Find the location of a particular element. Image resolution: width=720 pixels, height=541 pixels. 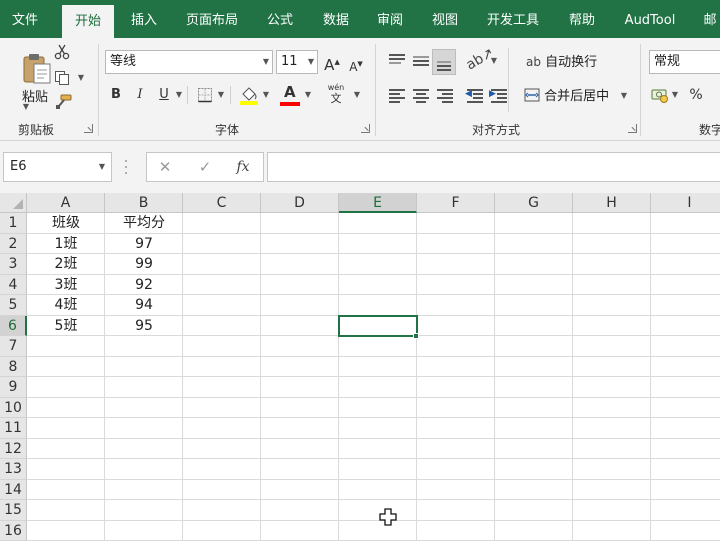

row-header-2: 2 is located at coordinates (13, 243).